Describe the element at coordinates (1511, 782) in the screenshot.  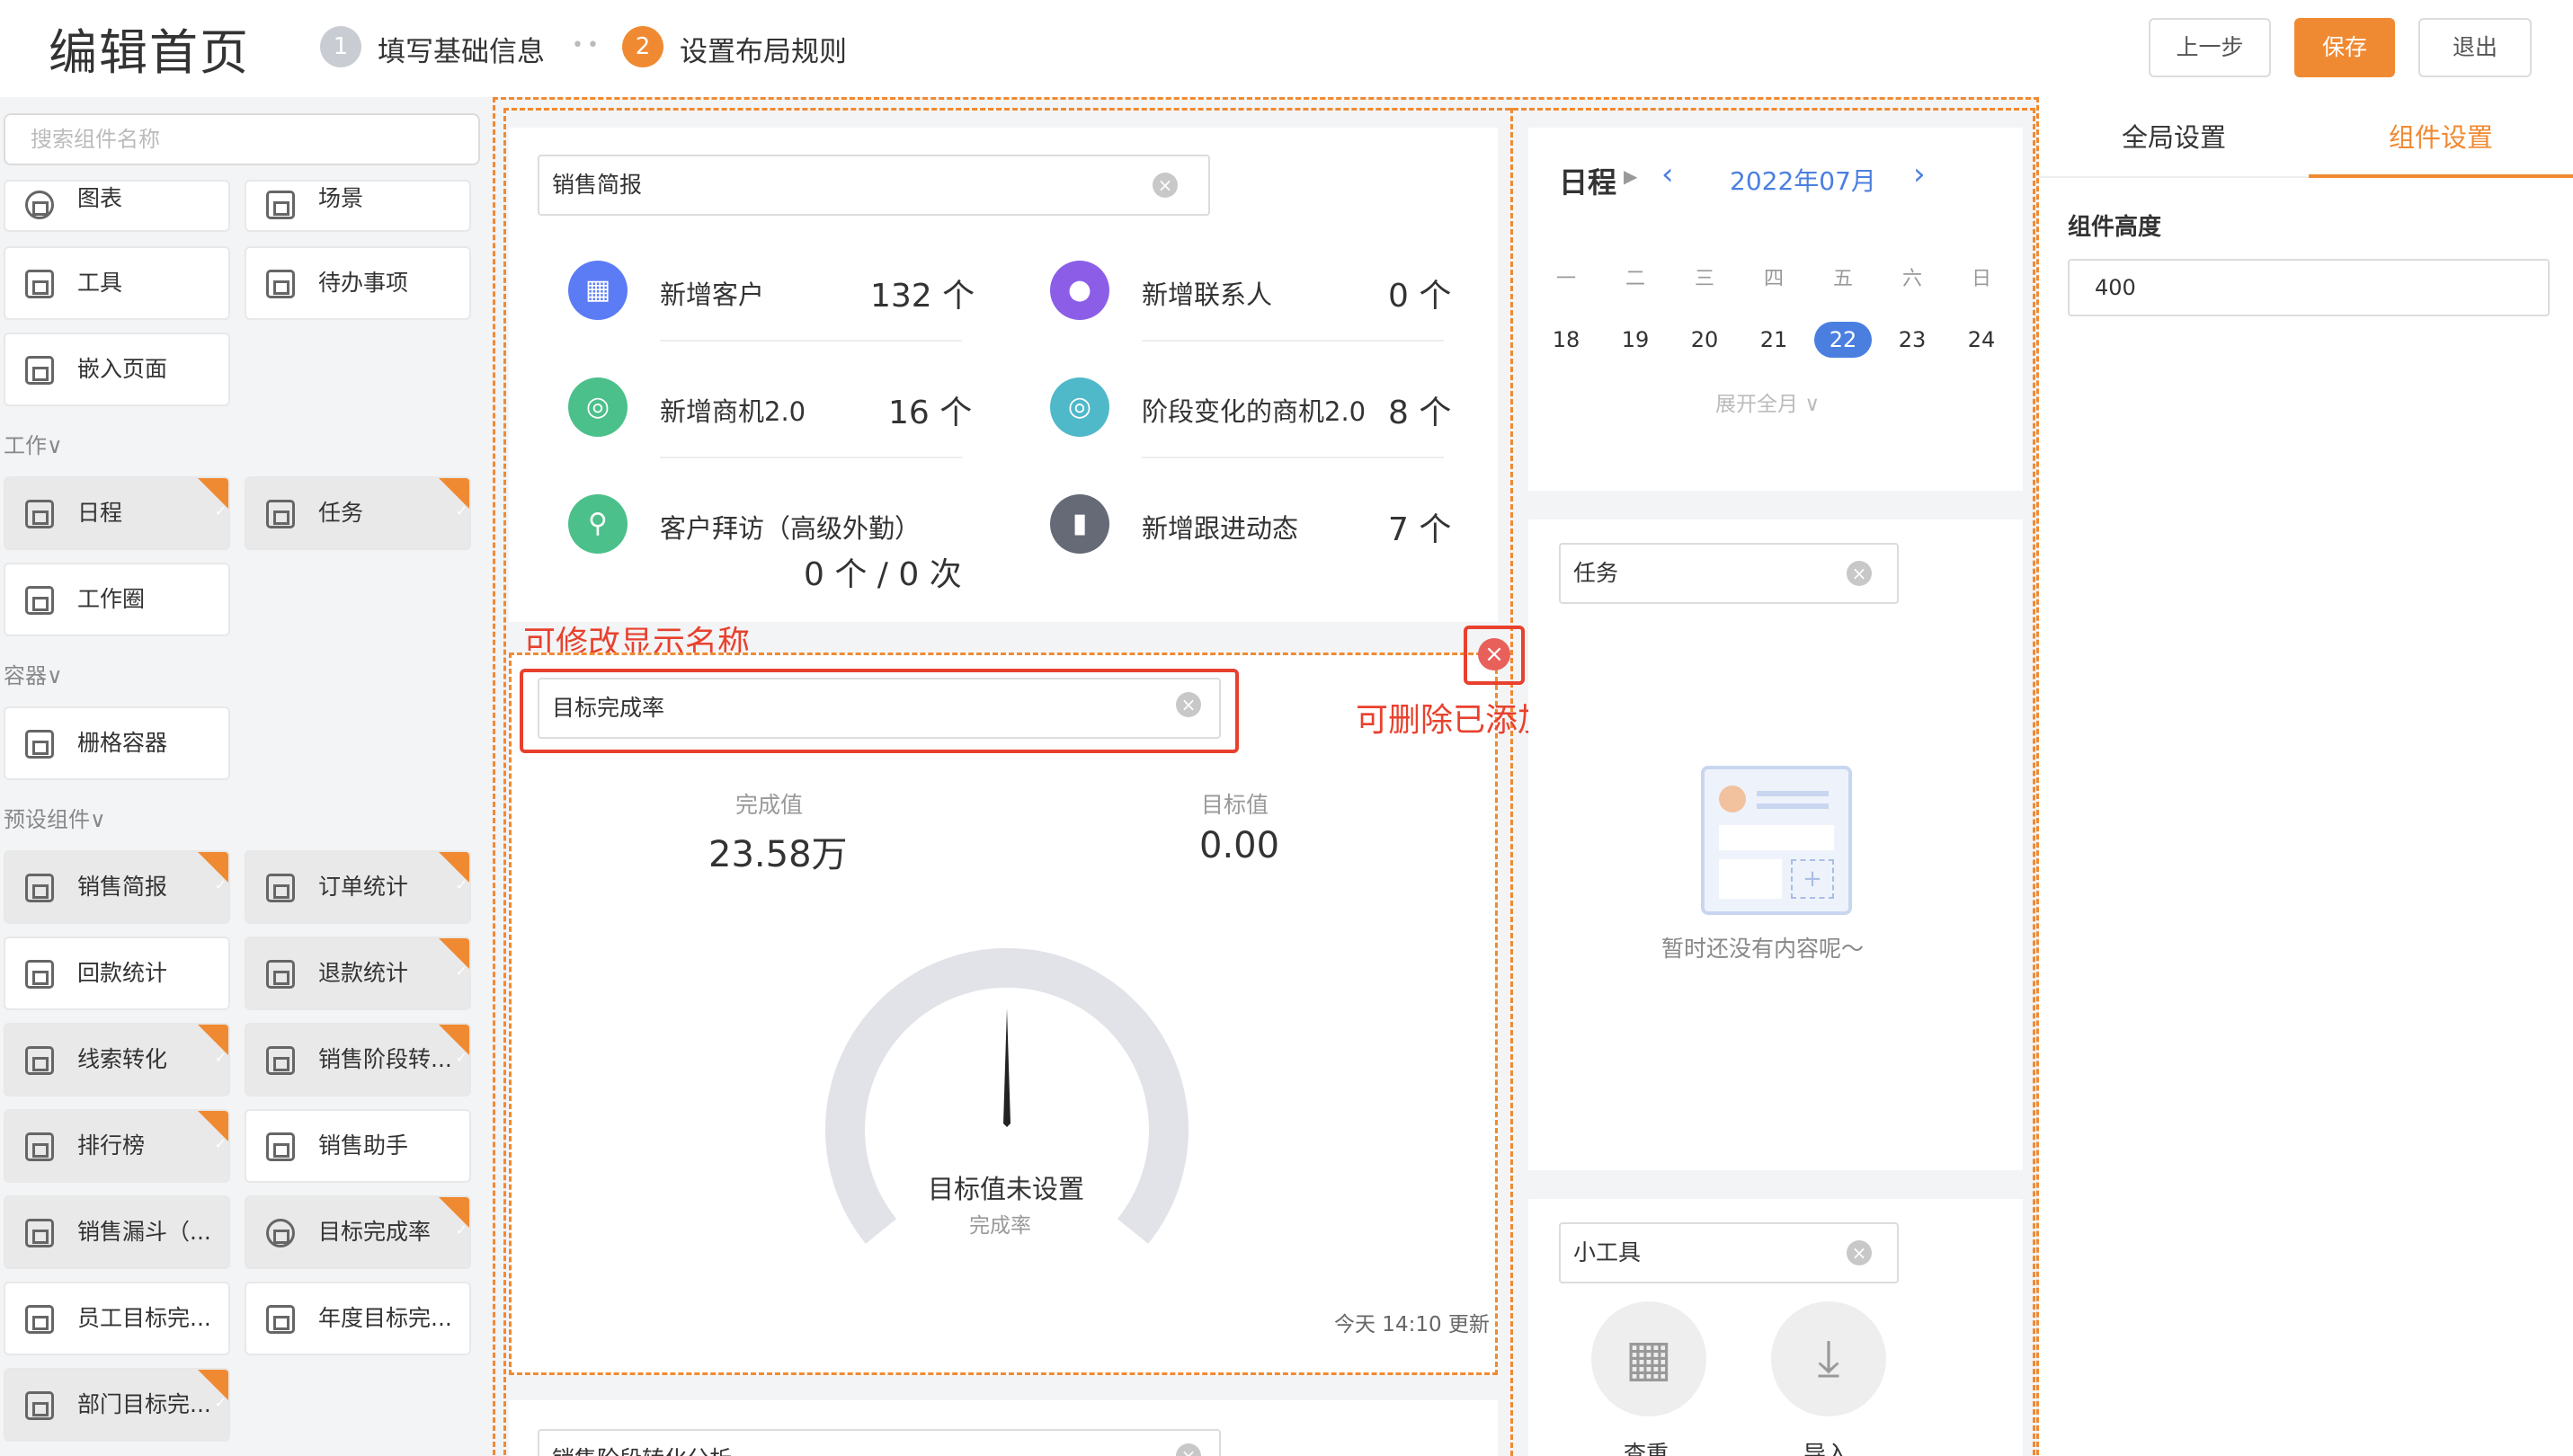
I see `column-divider` at that location.